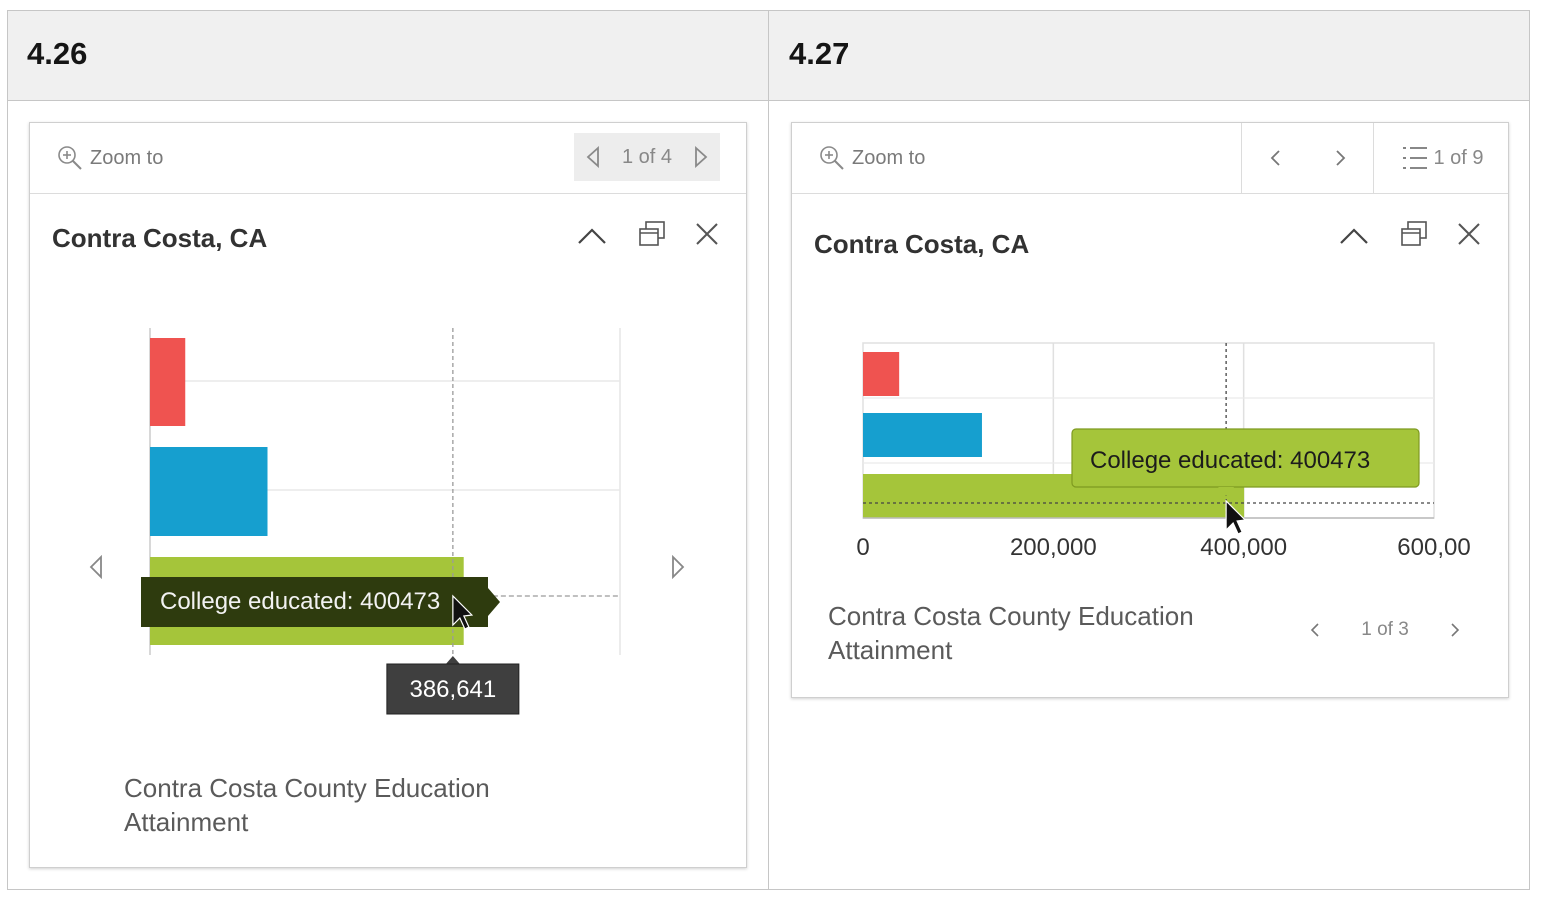 This screenshot has height=906, width=1542. I want to click on column-divider, so click(768, 450).